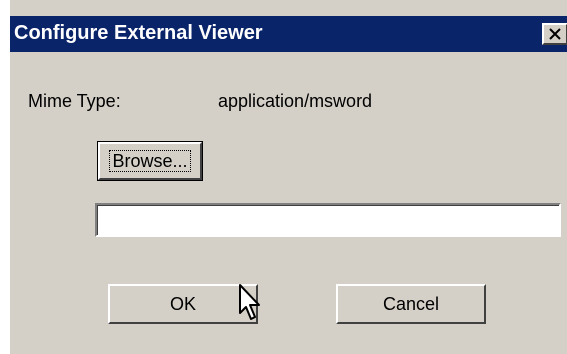  I want to click on ok-button: OK, so click(183, 304).